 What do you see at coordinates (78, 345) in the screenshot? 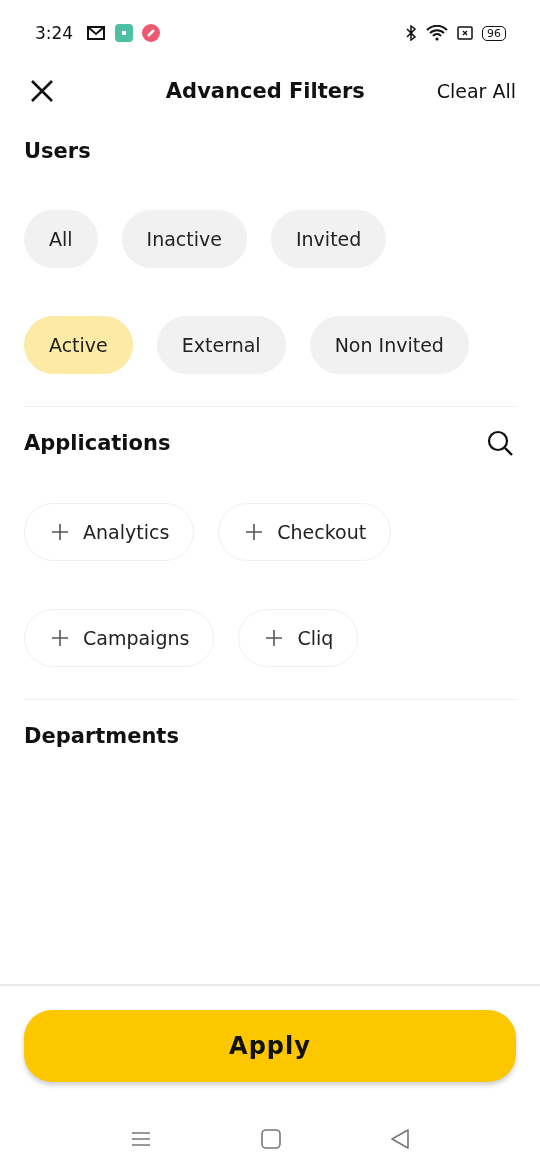
I see `filter-chip: Active` at bounding box center [78, 345].